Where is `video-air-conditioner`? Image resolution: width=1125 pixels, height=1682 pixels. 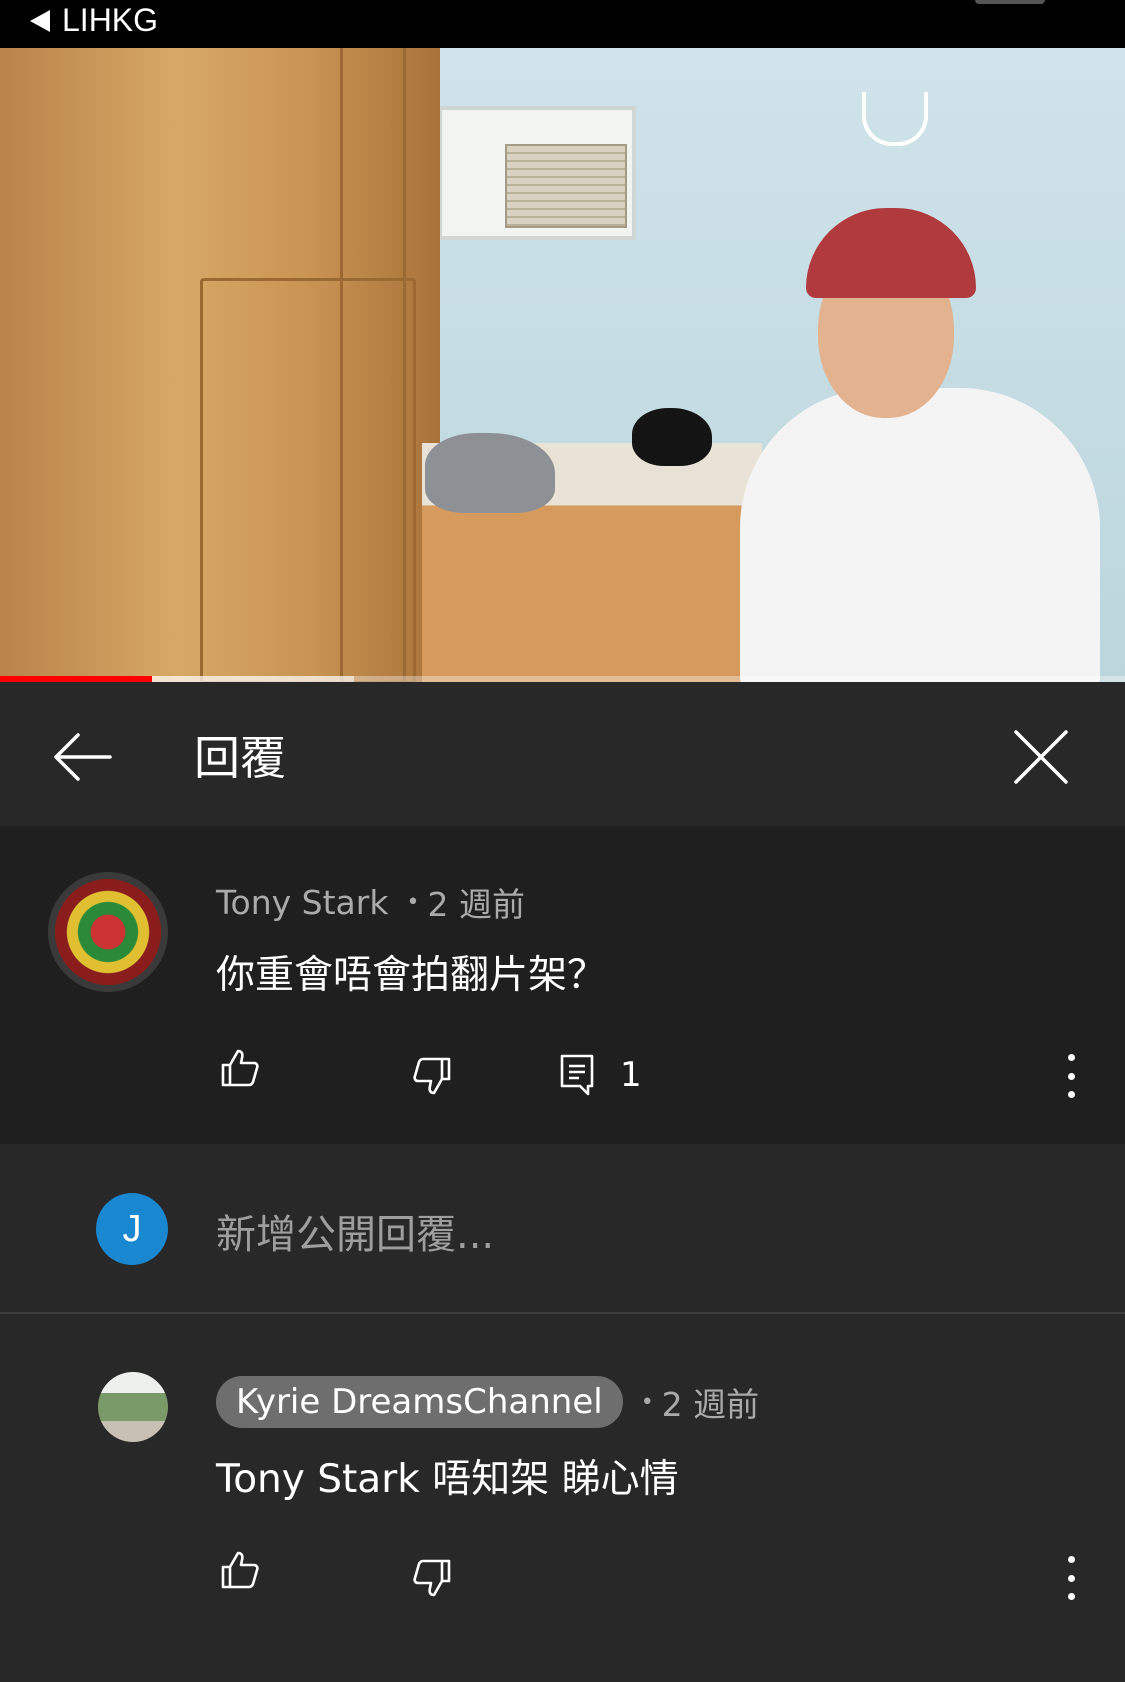
video-air-conditioner is located at coordinates (566, 186).